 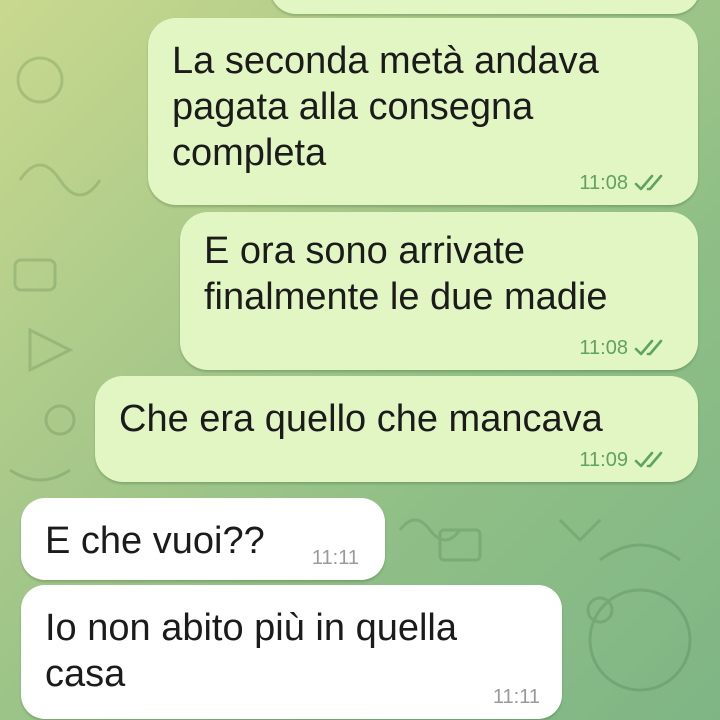 What do you see at coordinates (361, 419) in the screenshot?
I see `message-text: Che era quello che mancava` at bounding box center [361, 419].